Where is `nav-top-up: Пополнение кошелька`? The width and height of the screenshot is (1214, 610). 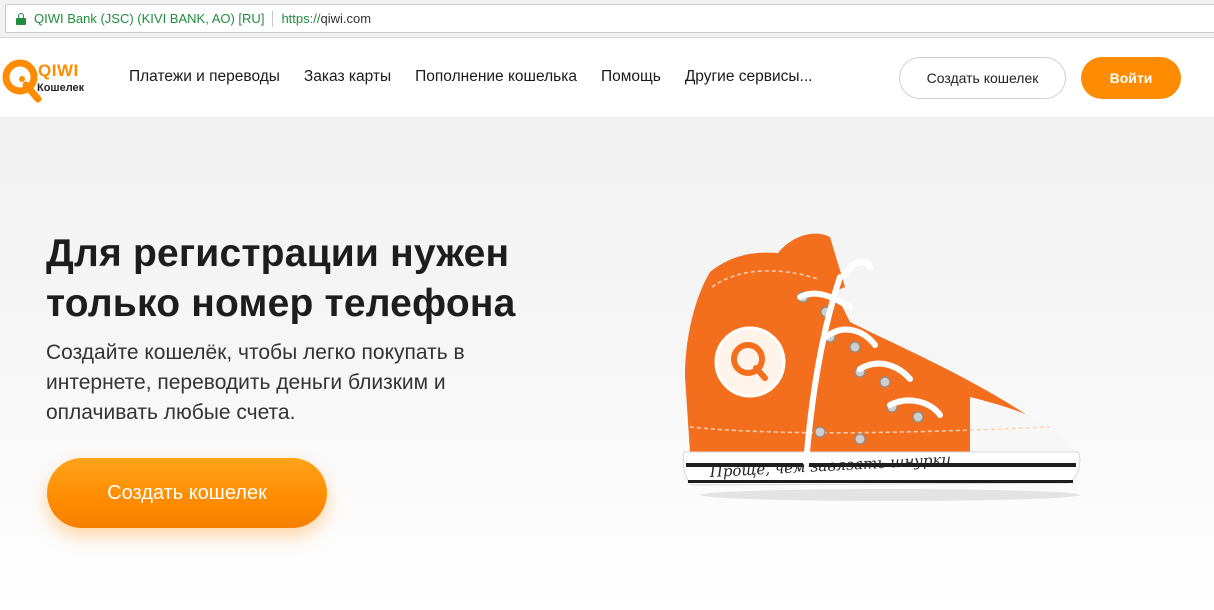 nav-top-up: Пополнение кошелька is located at coordinates (496, 77).